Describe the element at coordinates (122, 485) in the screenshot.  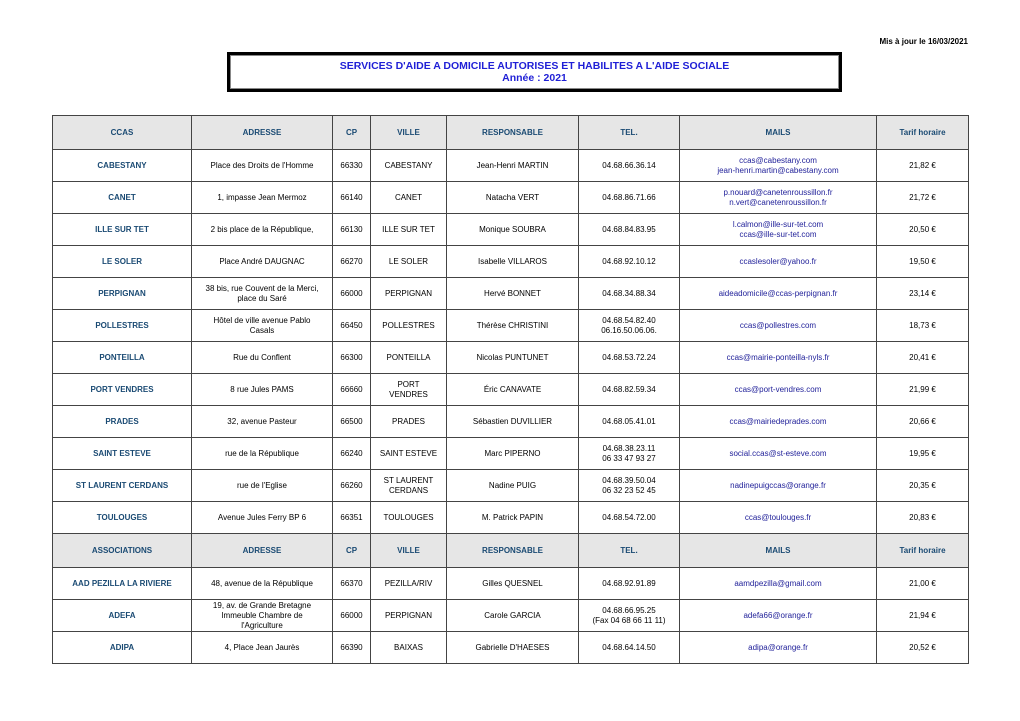
I see `cell-name: ST LAURENT CERDANS` at that location.